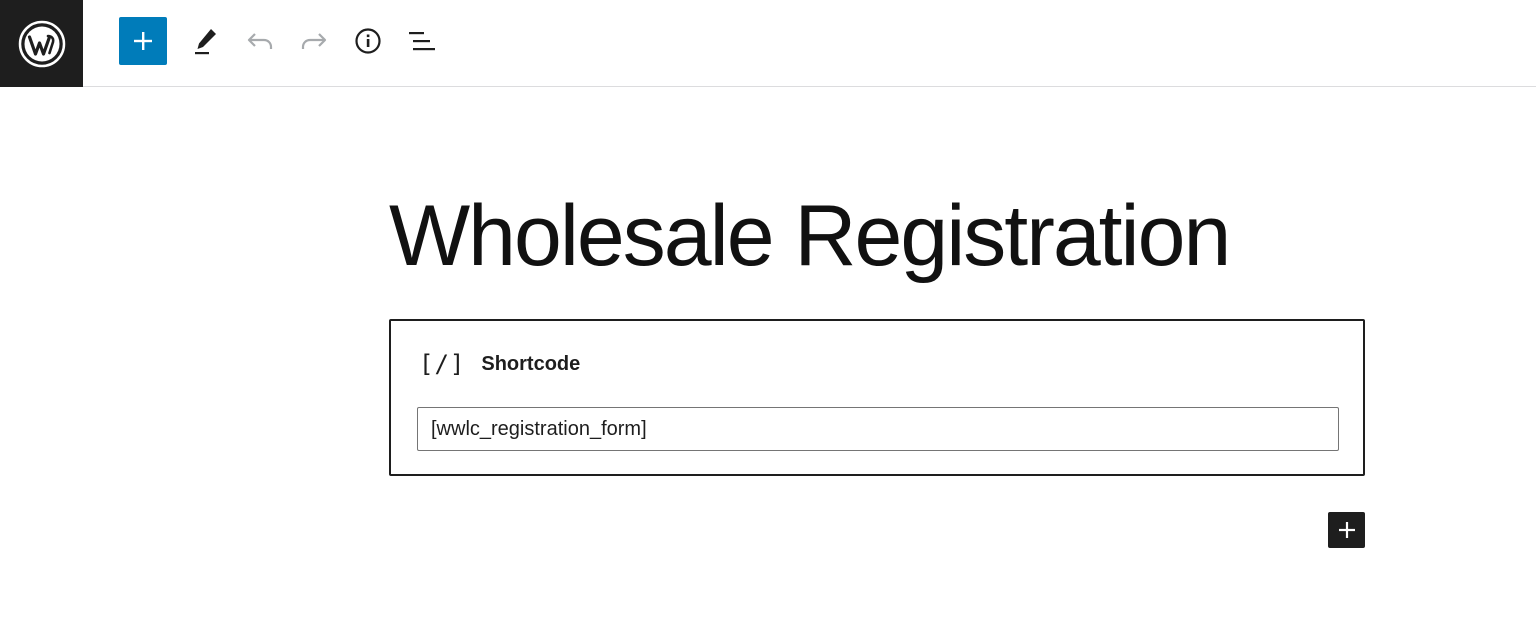 The image size is (1536, 640). I want to click on wordpress-logo-icon, so click(41, 43).